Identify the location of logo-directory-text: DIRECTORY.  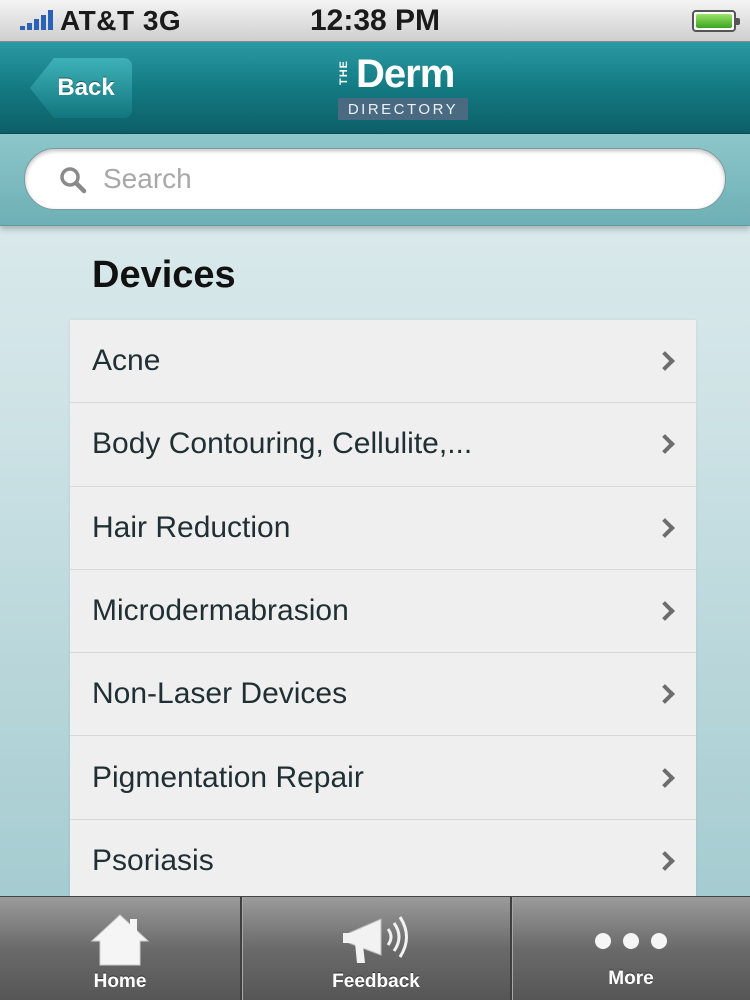
(403, 109).